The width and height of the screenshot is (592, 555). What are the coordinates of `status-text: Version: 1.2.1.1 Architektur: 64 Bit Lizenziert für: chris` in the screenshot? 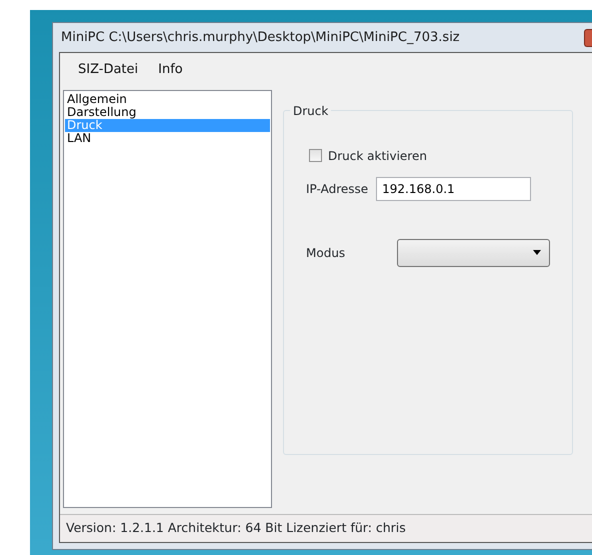 It's located at (236, 528).